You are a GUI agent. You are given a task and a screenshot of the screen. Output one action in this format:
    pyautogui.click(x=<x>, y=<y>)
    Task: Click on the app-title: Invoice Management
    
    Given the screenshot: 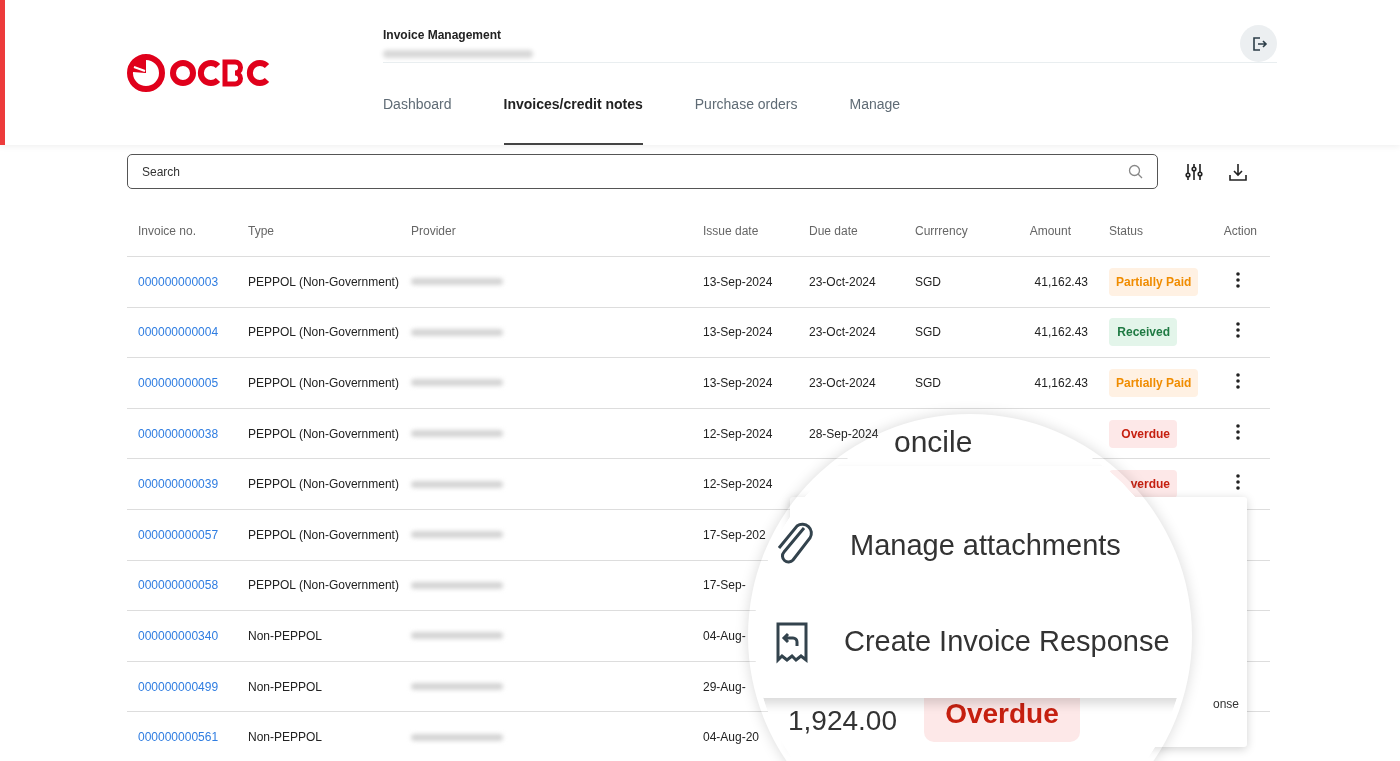 What is the action you would take?
    pyautogui.click(x=443, y=35)
    